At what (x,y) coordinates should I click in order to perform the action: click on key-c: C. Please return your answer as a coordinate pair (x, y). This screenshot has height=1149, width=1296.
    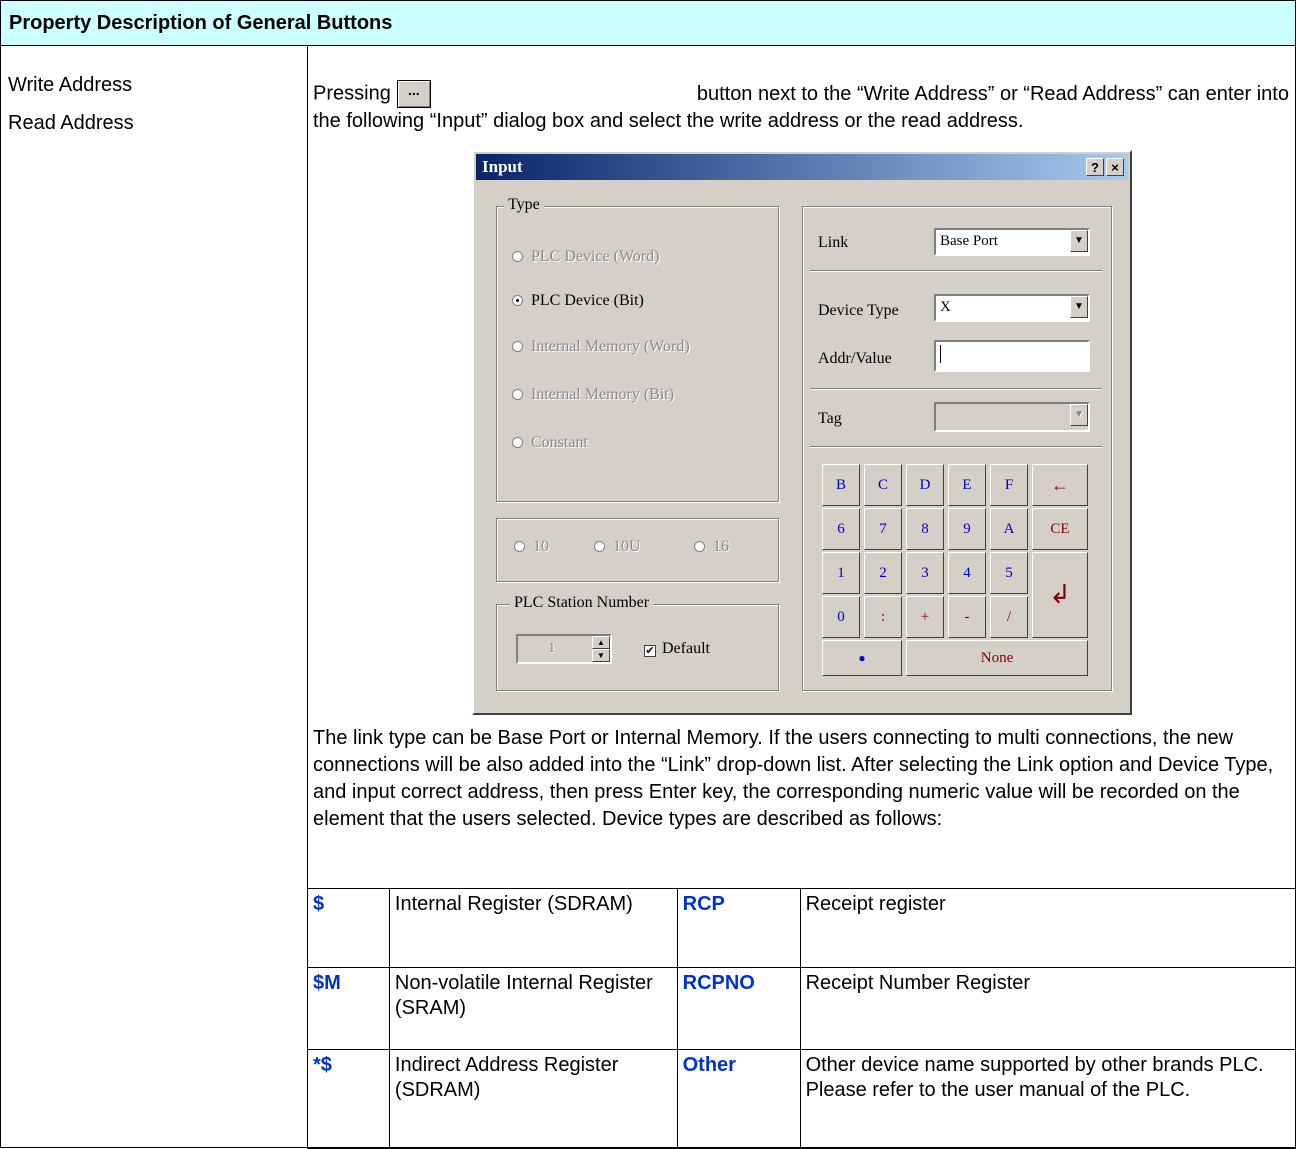
    Looking at the image, I should click on (883, 485).